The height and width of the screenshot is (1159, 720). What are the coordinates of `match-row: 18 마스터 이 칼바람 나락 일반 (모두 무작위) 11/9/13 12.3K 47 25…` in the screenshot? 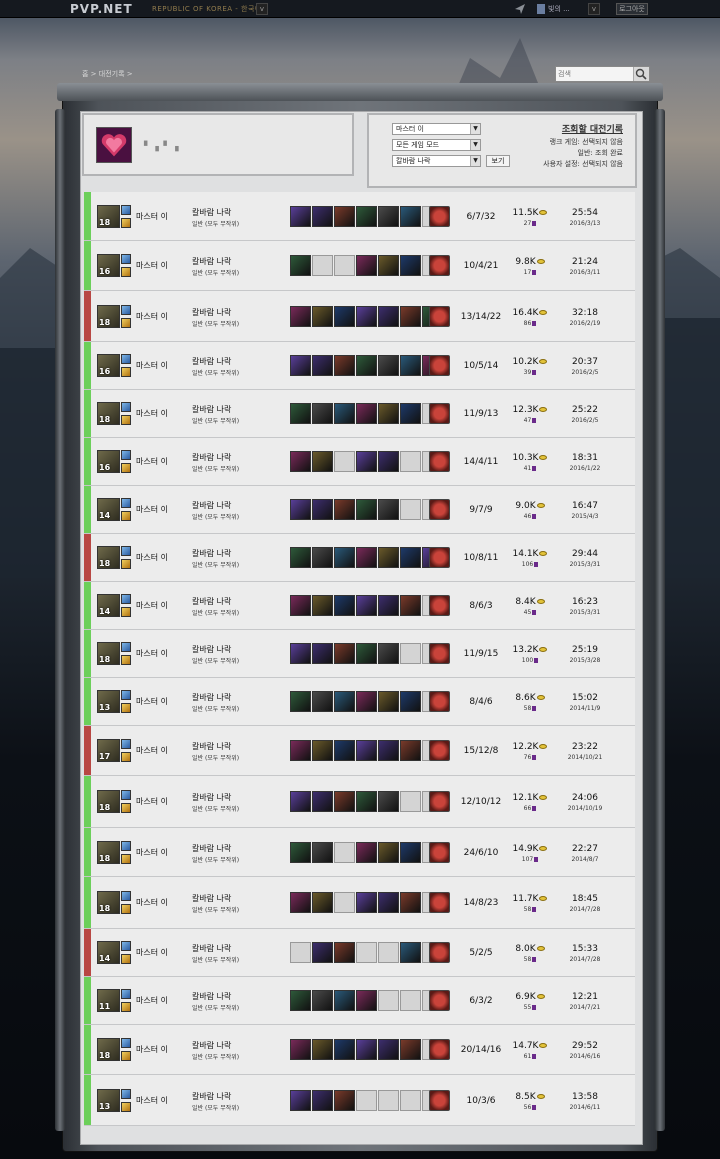 It's located at (359, 414).